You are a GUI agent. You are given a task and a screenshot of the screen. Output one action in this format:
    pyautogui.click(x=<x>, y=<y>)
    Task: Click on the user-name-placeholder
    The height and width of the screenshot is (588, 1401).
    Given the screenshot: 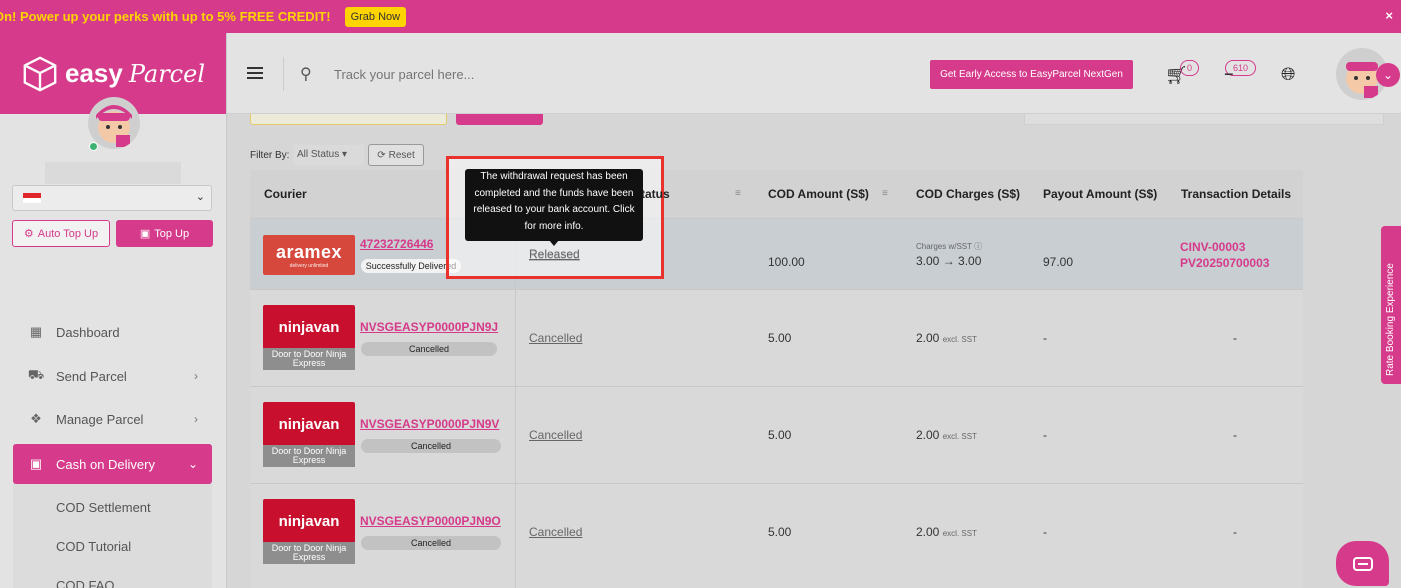 What is the action you would take?
    pyautogui.click(x=113, y=173)
    